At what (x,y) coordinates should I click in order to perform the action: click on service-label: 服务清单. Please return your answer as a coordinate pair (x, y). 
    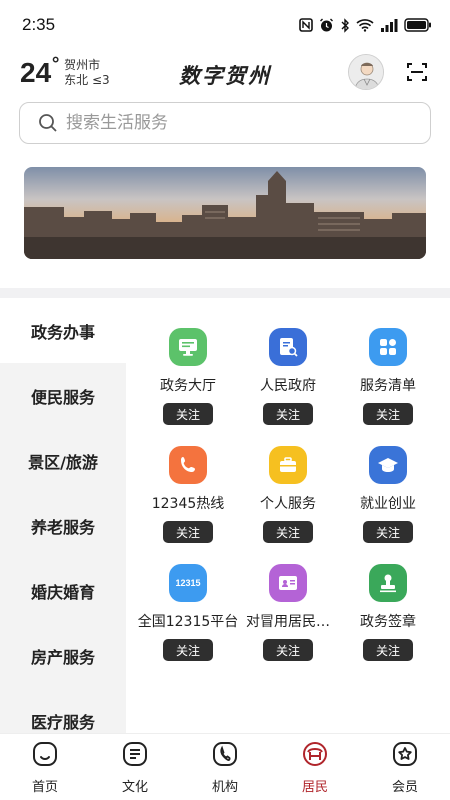
    Looking at the image, I should click on (388, 386).